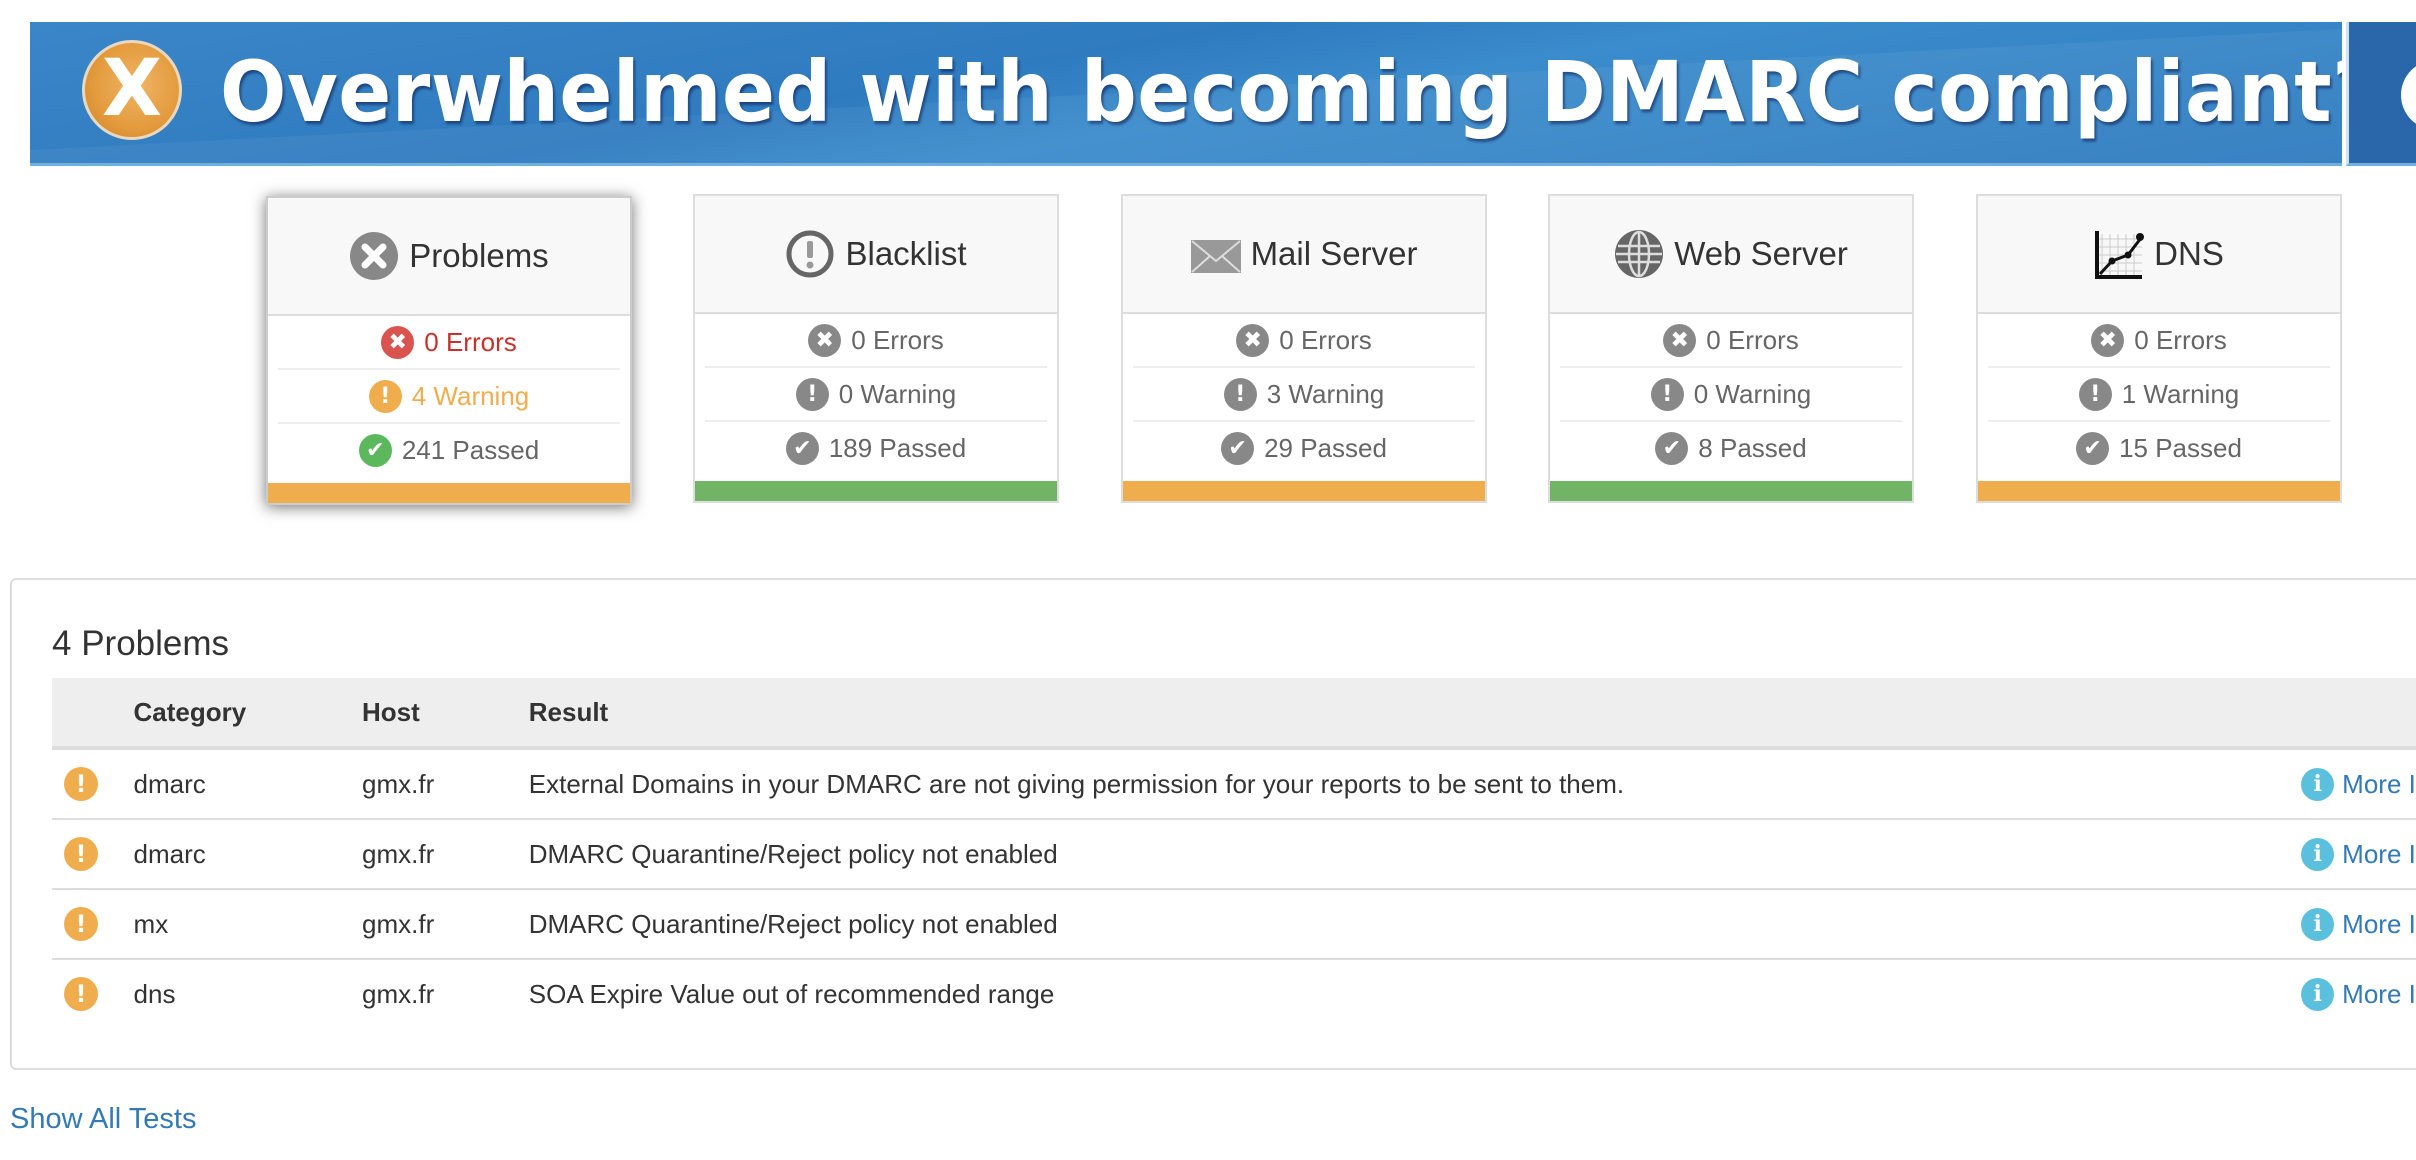  What do you see at coordinates (897, 447) in the screenshot?
I see `passed-count: 189 Passed` at bounding box center [897, 447].